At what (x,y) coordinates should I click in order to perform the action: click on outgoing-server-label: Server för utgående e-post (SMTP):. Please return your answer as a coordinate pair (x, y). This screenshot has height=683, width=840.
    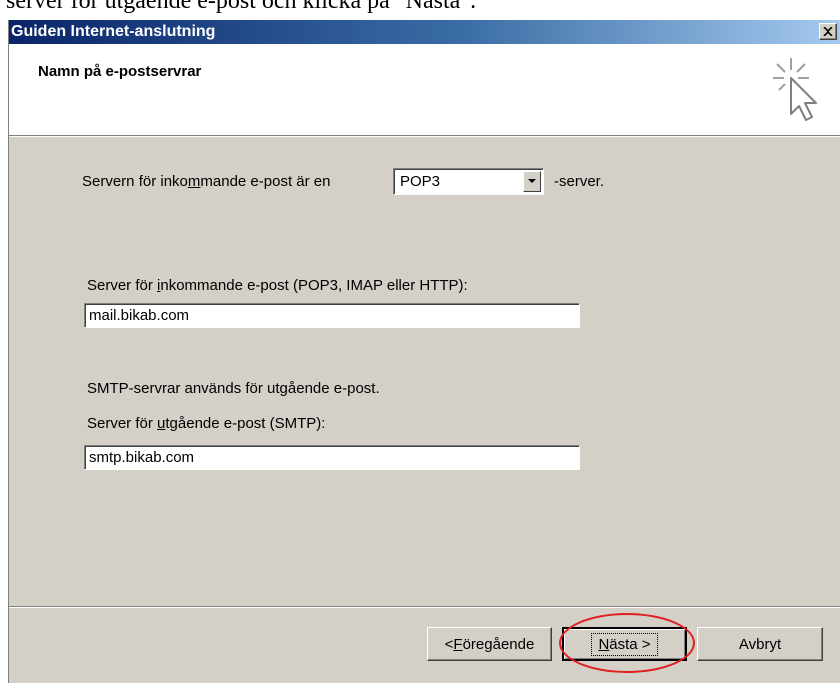
    Looking at the image, I should click on (206, 423).